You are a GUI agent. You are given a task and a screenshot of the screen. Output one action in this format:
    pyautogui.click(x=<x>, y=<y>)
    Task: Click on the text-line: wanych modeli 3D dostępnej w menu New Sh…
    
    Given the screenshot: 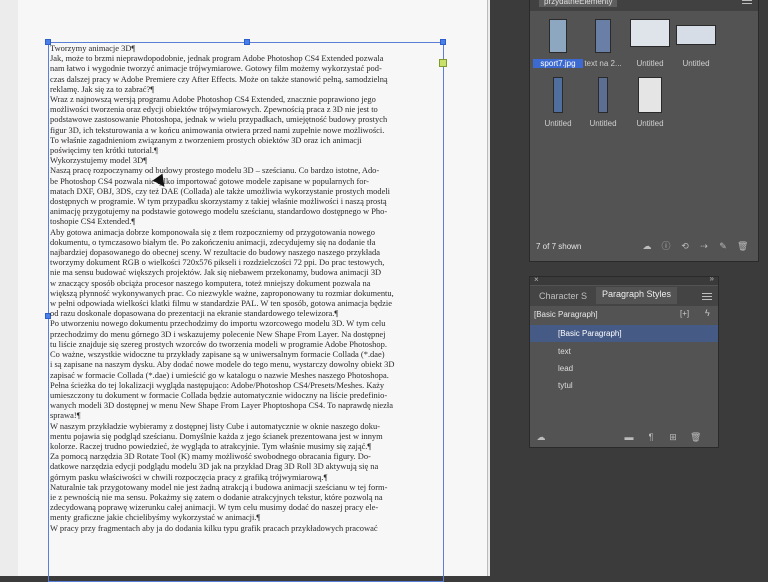 What is the action you would take?
    pyautogui.click(x=247, y=405)
    